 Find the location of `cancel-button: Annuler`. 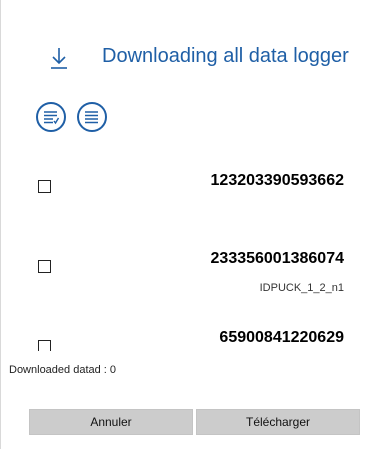

cancel-button: Annuler is located at coordinates (111, 422).